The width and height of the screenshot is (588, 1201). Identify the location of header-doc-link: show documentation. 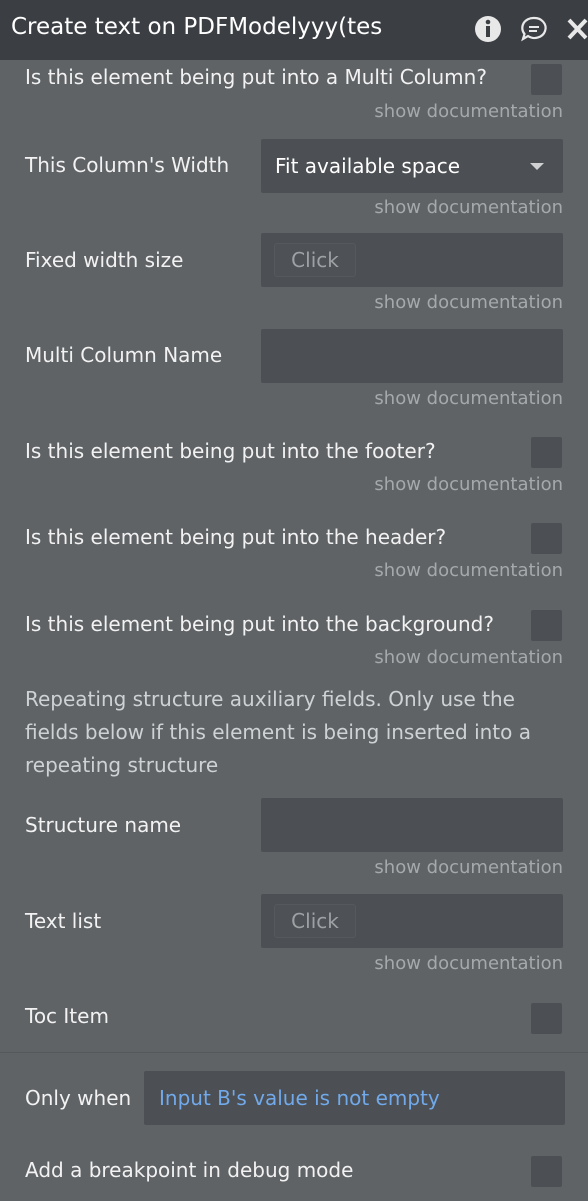
(468, 570).